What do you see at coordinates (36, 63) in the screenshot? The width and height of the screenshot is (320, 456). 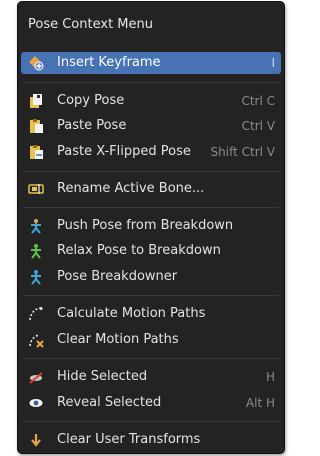 I see `keyframe-insert-icon` at bounding box center [36, 63].